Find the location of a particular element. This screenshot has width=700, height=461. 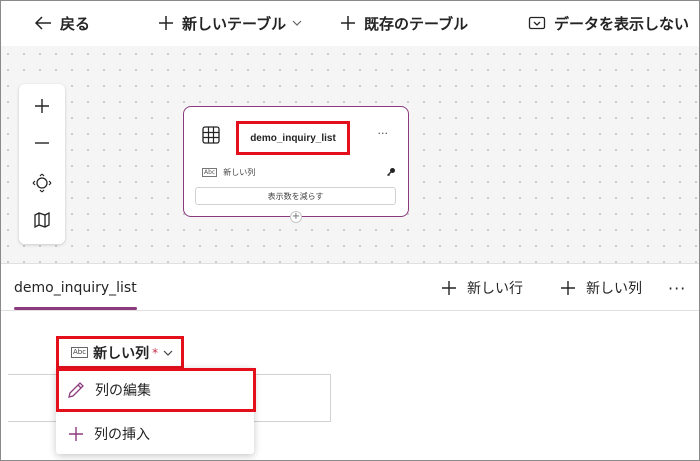

column-header-new-column: Abc 新しい列 * is located at coordinates (120, 352).